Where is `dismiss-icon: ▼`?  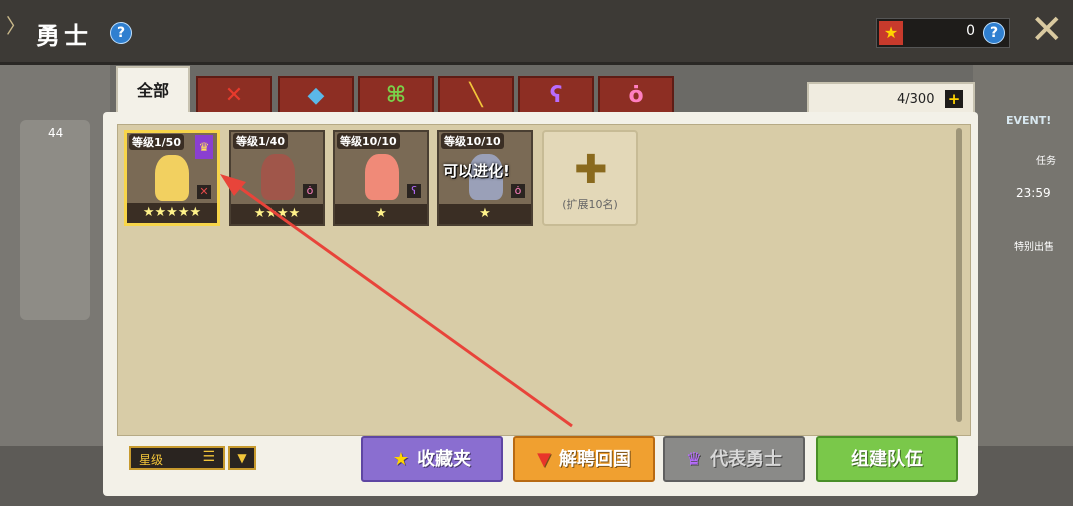 dismiss-icon: ▼ is located at coordinates (544, 459).